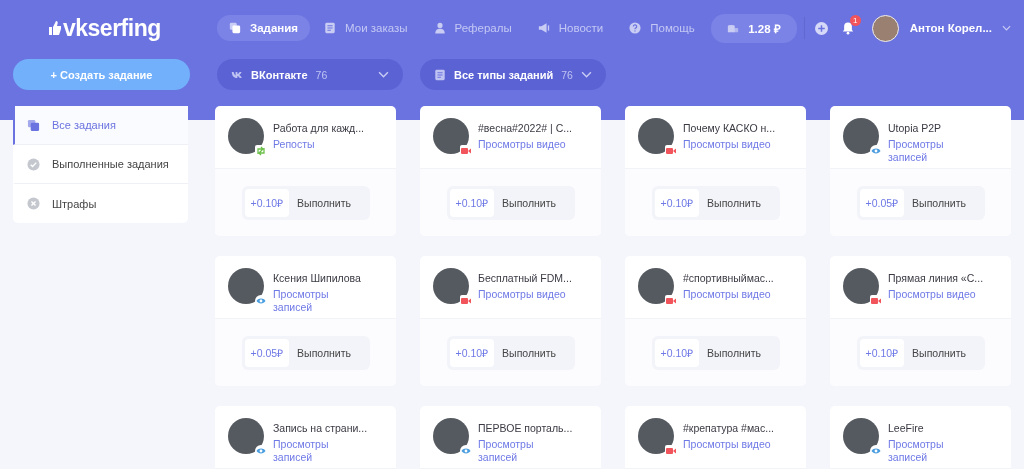  What do you see at coordinates (55, 28) in the screenshot?
I see `thumbs-up-icon` at bounding box center [55, 28].